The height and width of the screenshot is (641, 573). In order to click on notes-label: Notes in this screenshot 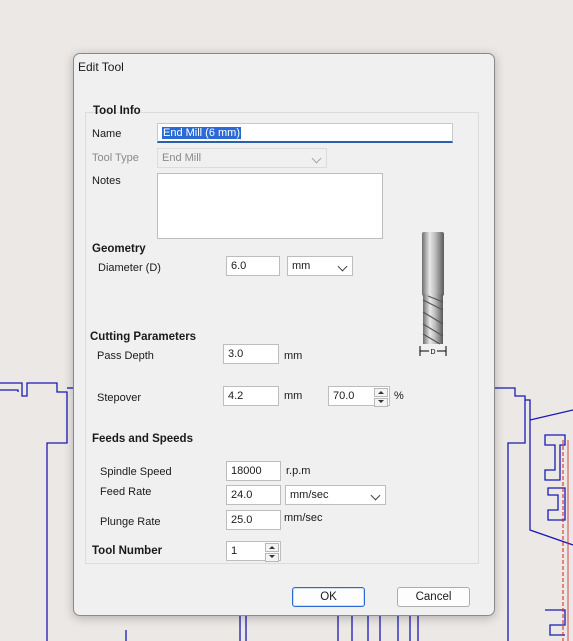, I will do `click(106, 181)`.